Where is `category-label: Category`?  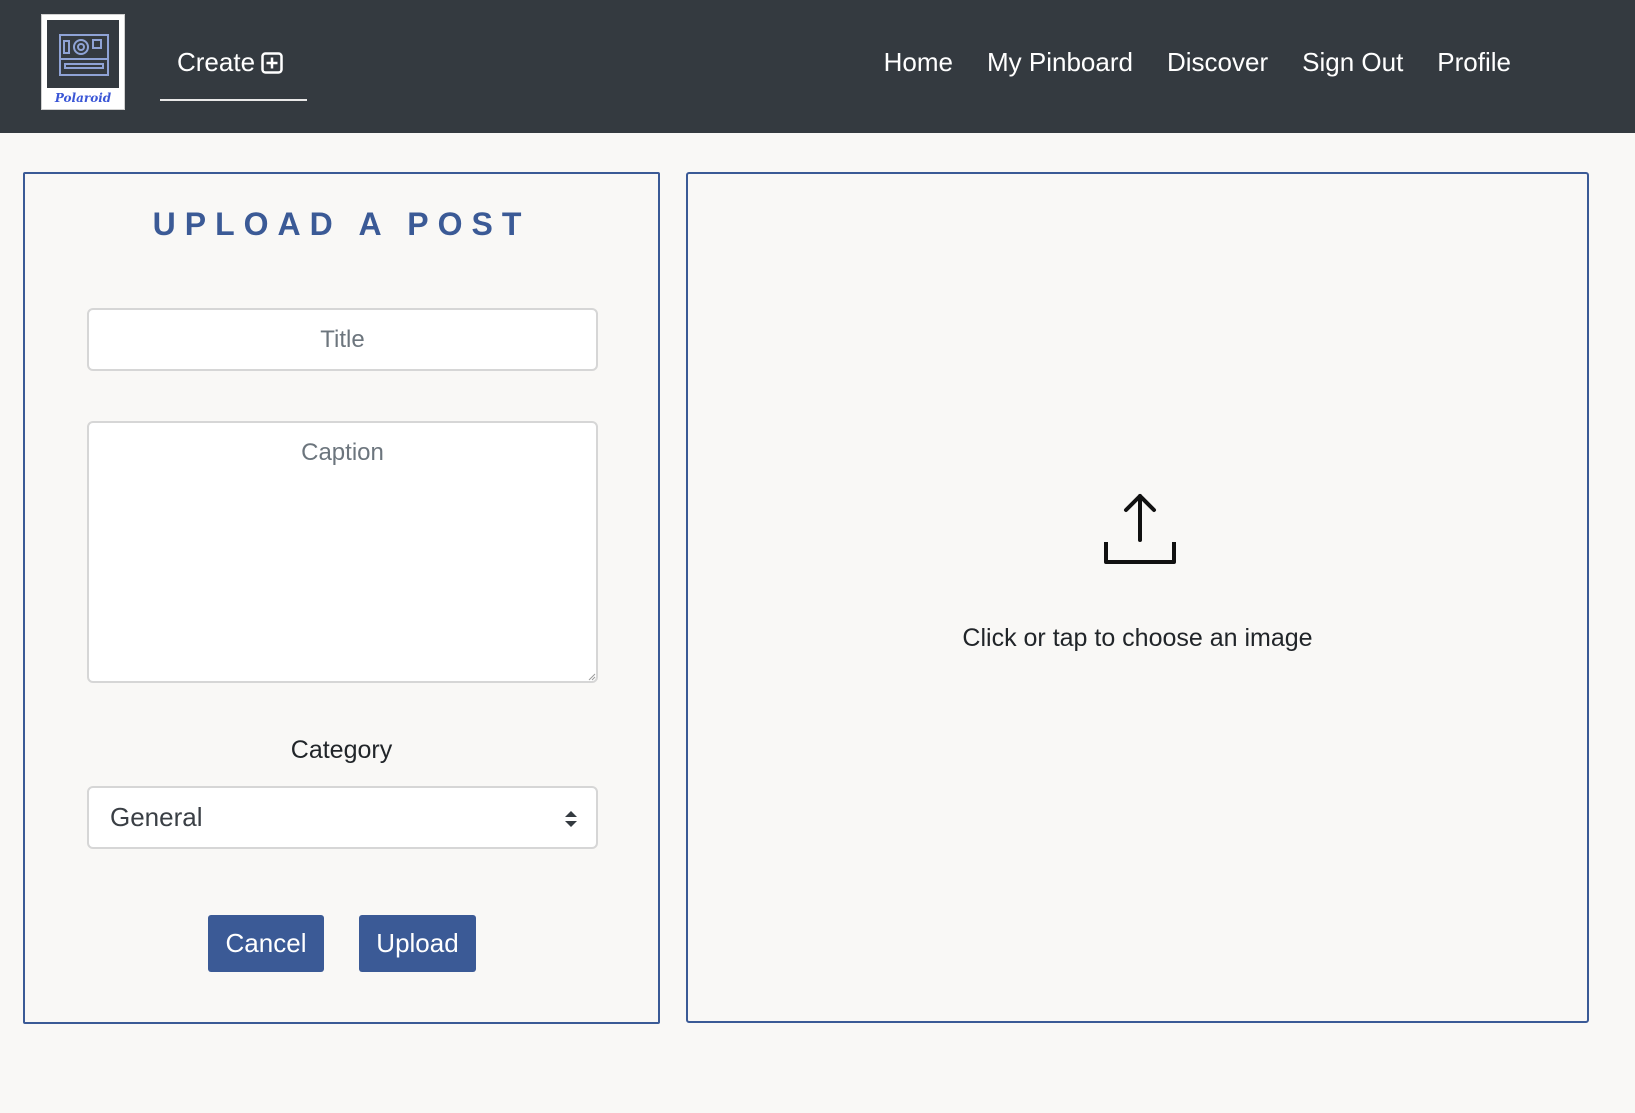
category-label: Category is located at coordinates (341, 750).